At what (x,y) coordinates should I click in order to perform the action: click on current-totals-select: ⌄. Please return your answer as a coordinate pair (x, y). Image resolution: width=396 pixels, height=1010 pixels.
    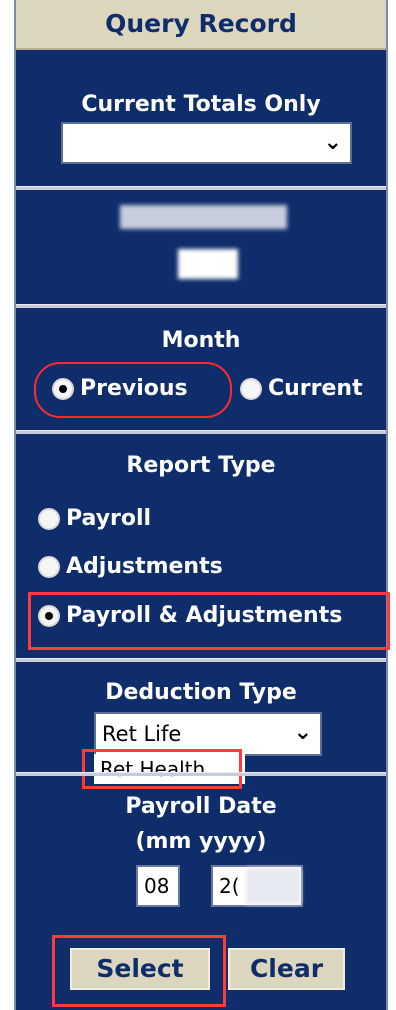
    Looking at the image, I should click on (206, 143).